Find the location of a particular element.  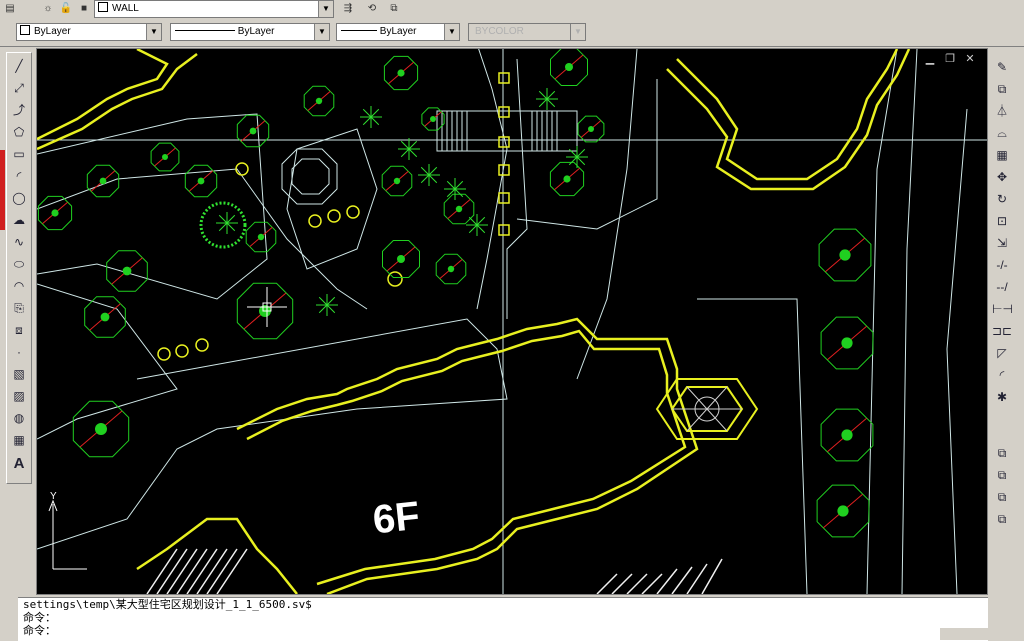

large-shrub-symbol is located at coordinates (223, 225).